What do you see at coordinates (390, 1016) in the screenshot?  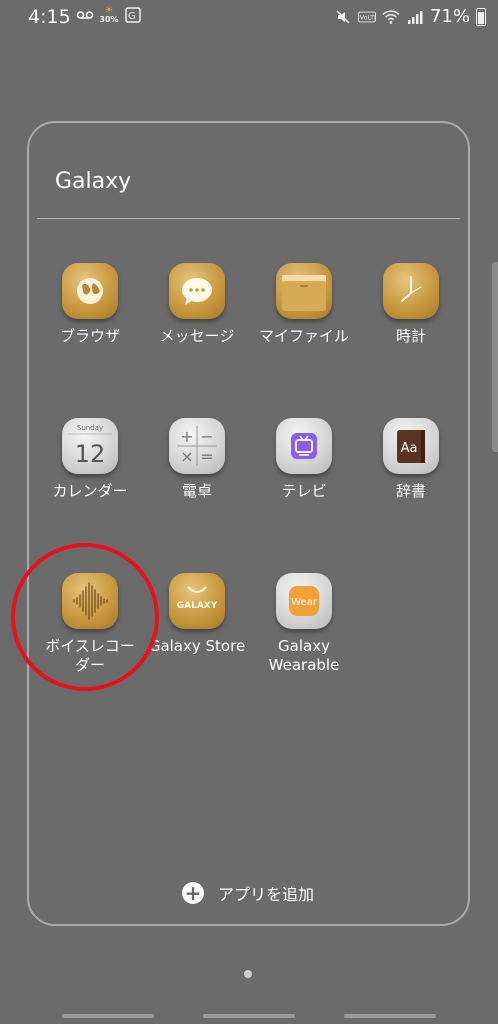 I see `nav-bar-right` at bounding box center [390, 1016].